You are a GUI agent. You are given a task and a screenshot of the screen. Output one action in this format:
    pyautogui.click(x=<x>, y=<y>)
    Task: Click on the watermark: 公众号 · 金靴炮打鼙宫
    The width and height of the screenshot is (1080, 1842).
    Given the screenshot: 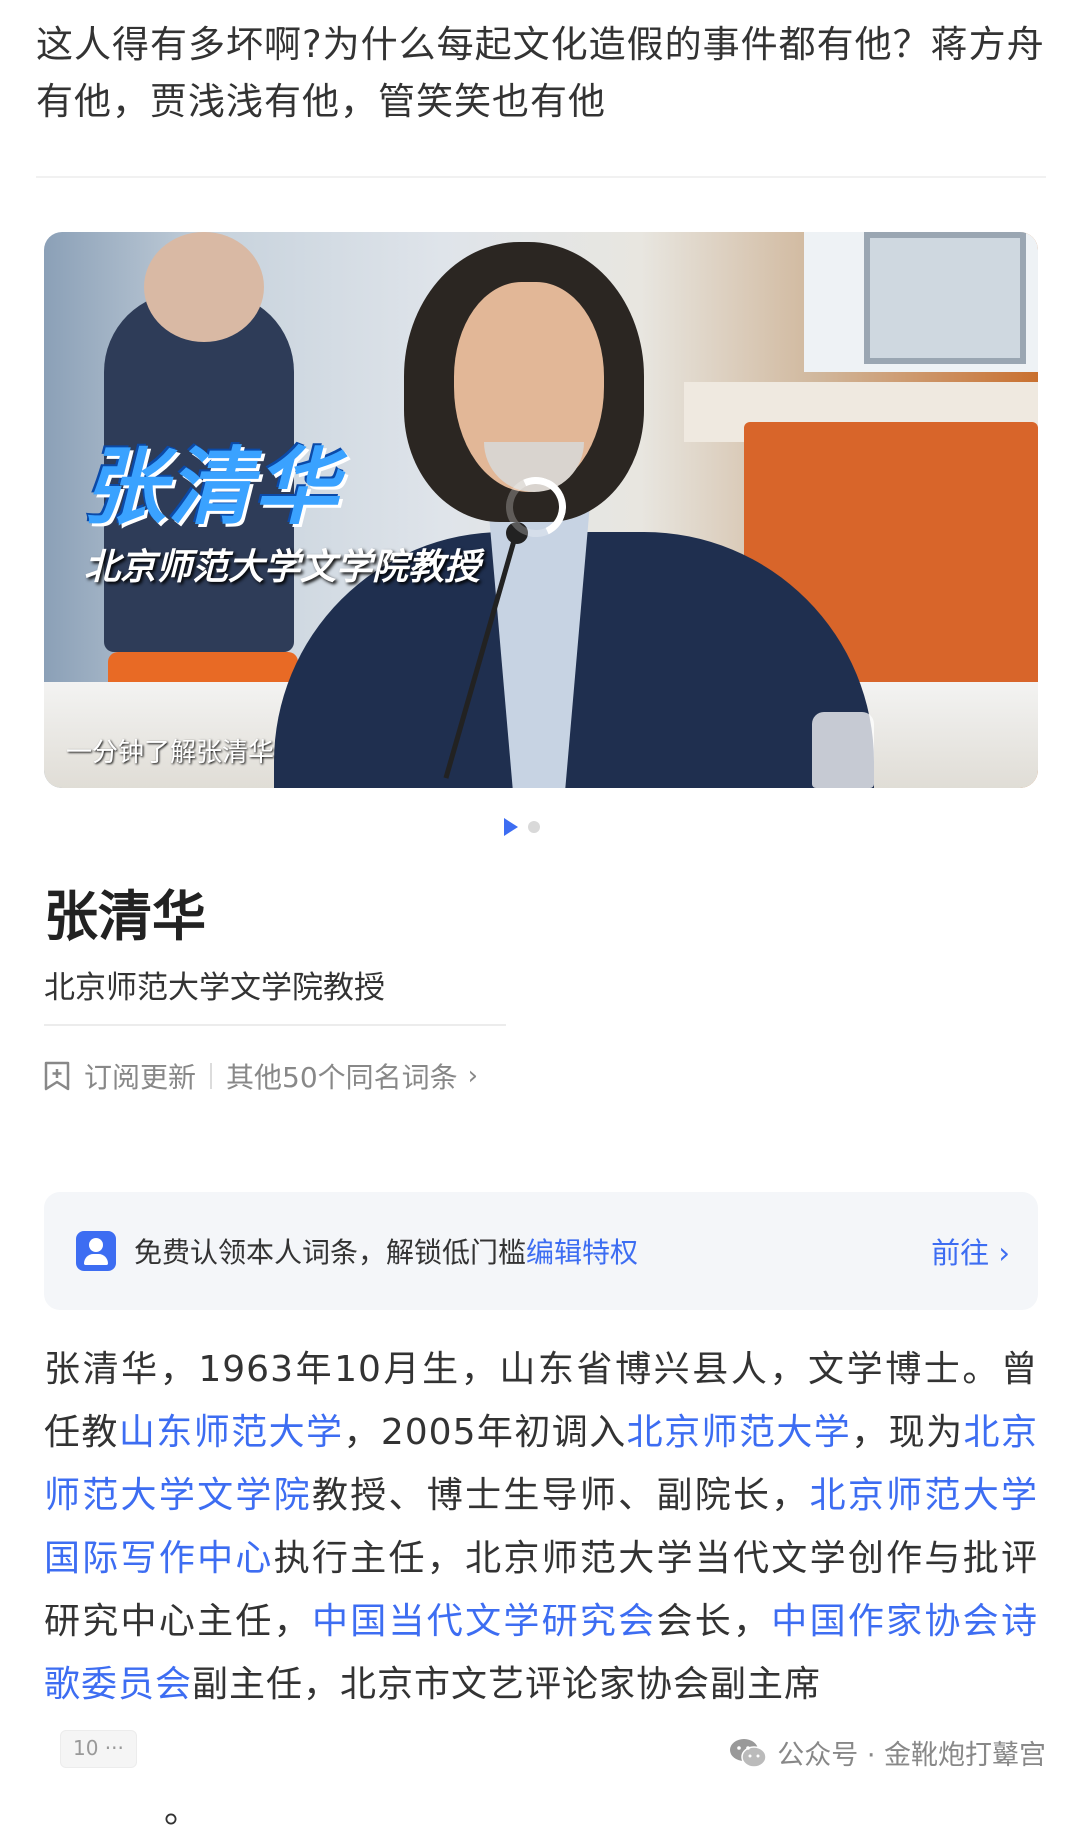 What is the action you would take?
    pyautogui.click(x=887, y=1752)
    